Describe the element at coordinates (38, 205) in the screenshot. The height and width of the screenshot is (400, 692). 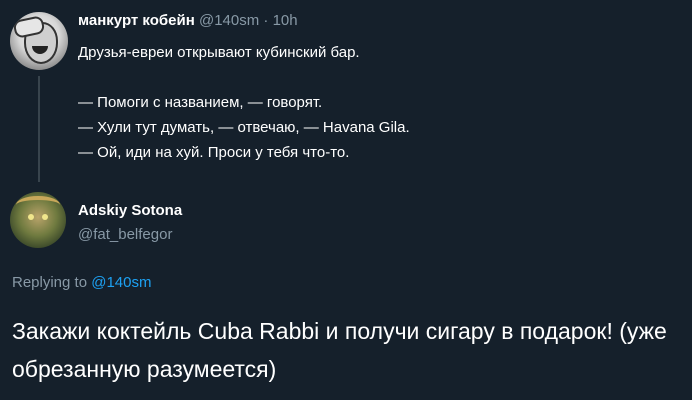
I see `avatar-horn-shape` at that location.